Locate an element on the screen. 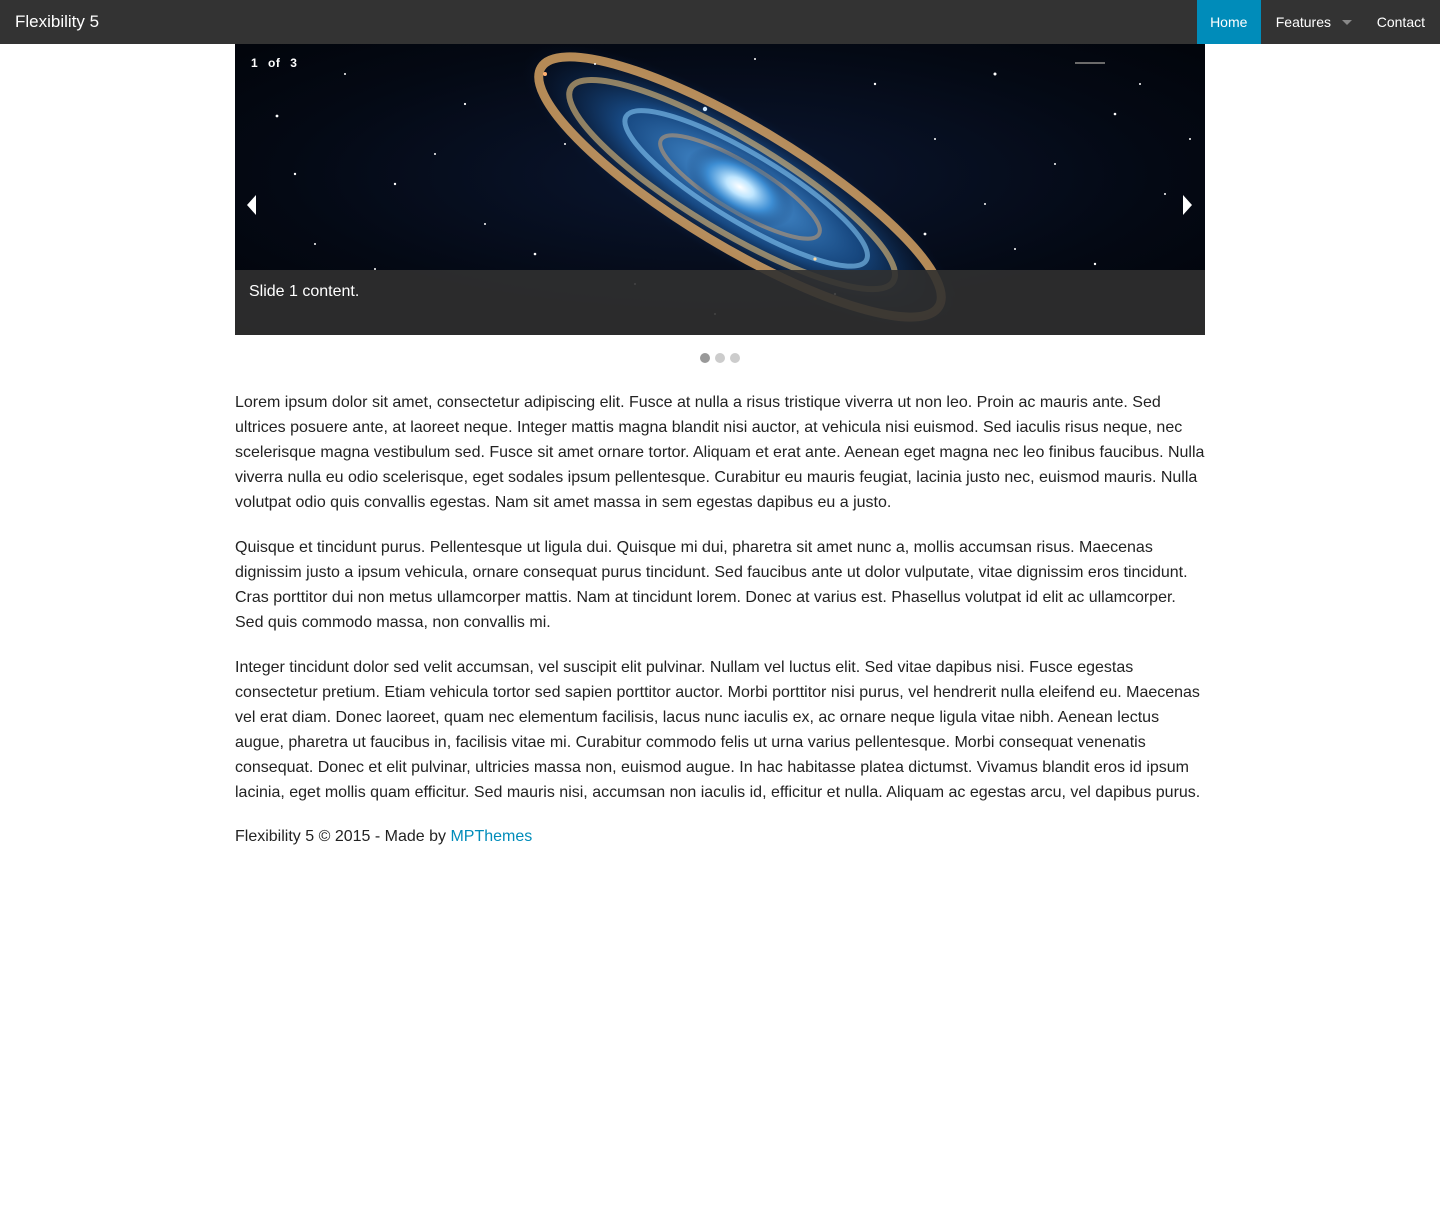  nav-item-contact: Contact is located at coordinates (1401, 22).